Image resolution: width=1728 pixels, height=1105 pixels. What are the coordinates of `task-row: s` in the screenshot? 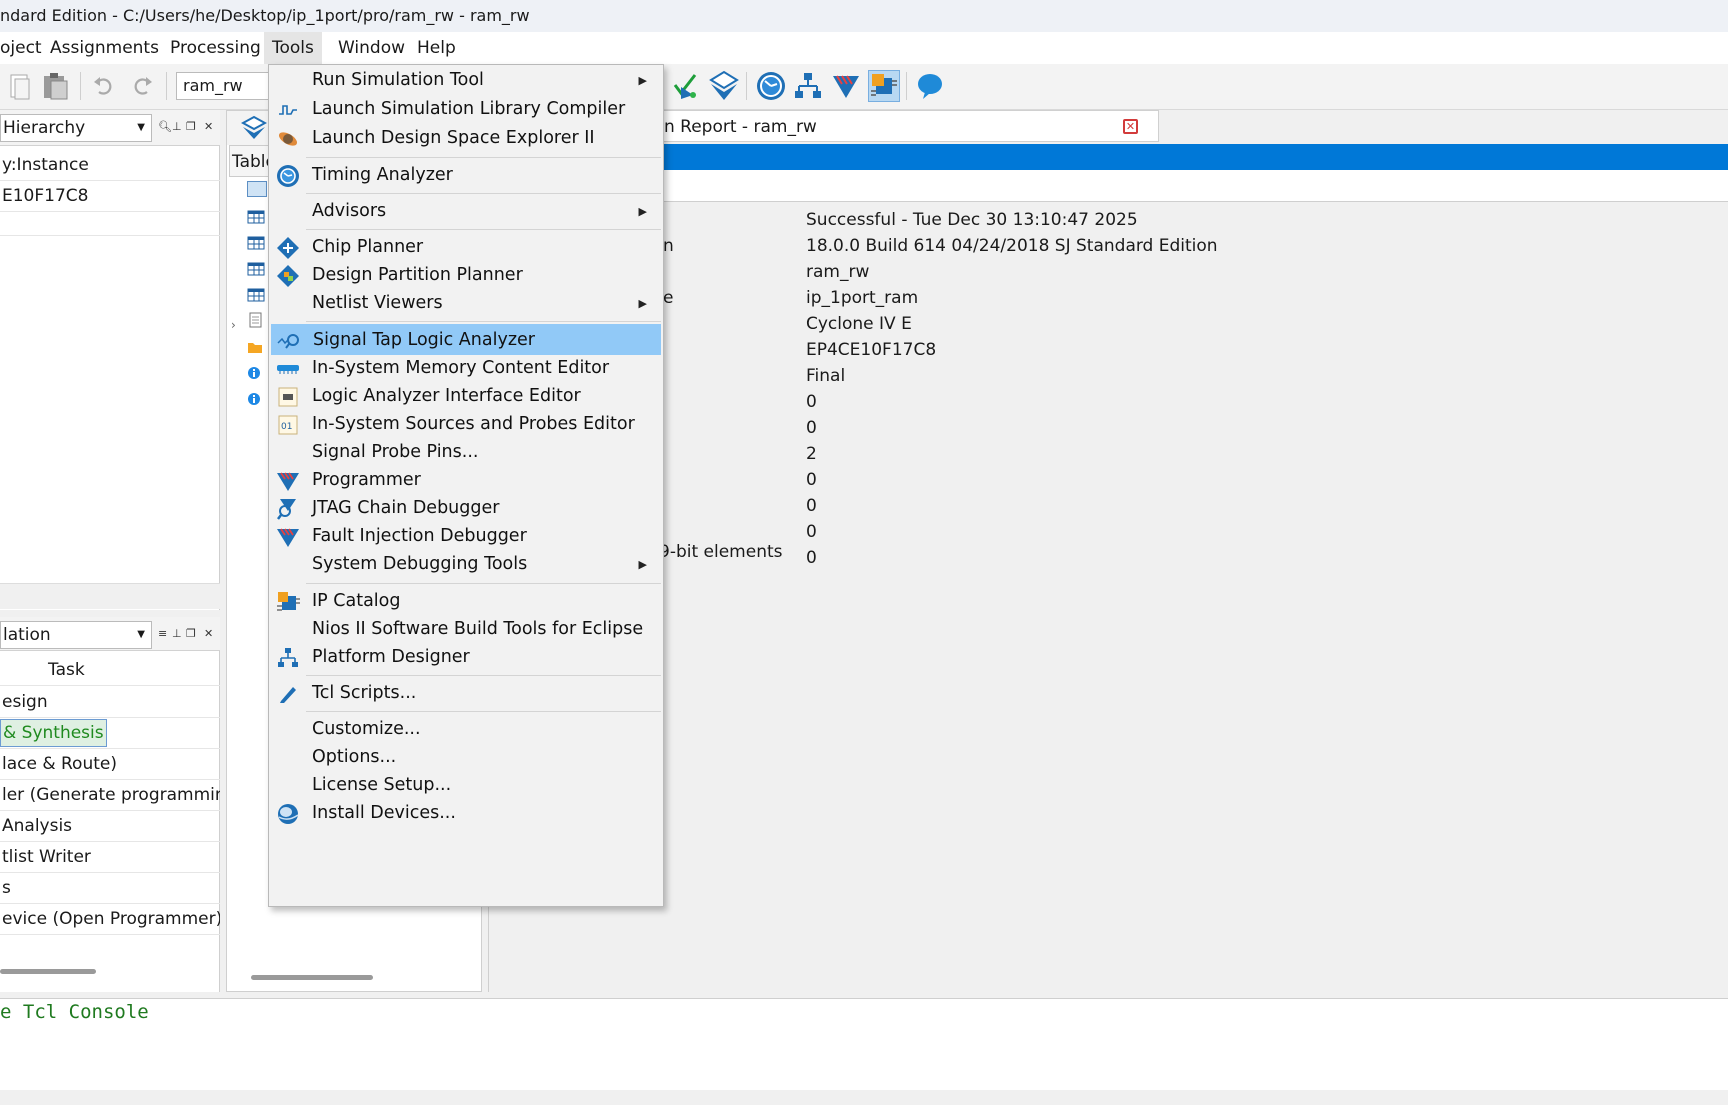 It's located at (110, 888).